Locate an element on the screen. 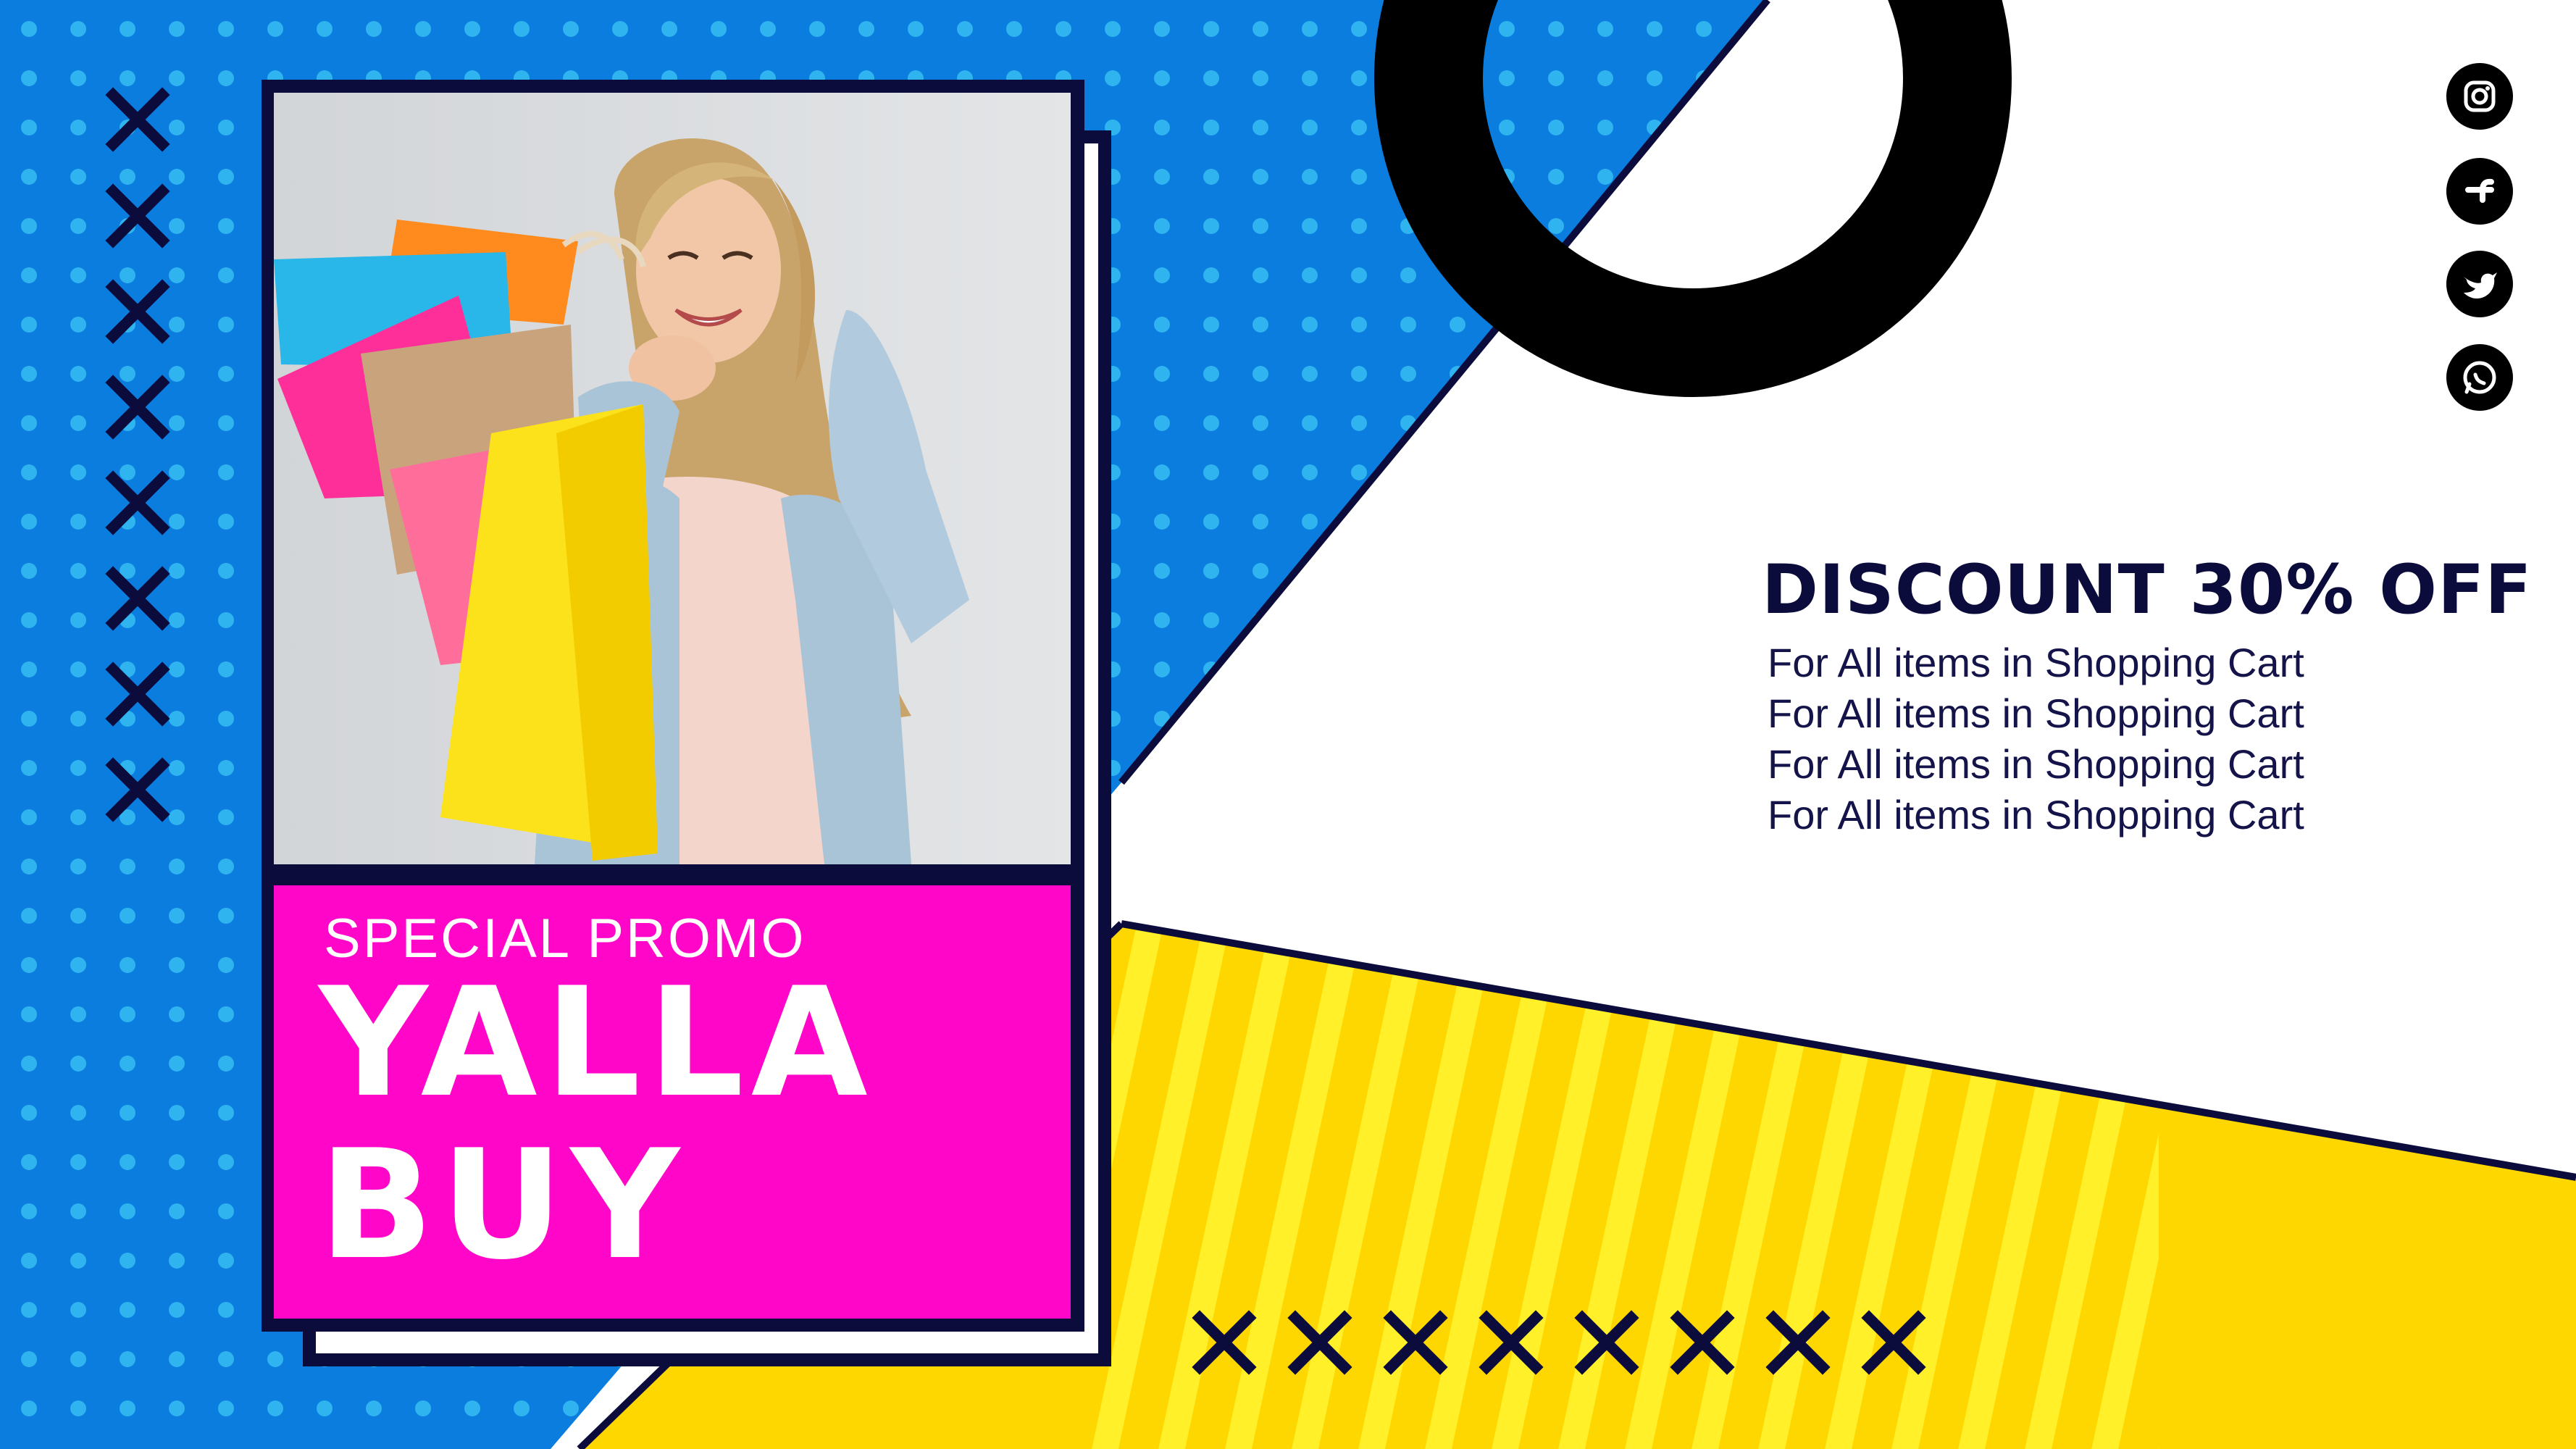 The width and height of the screenshot is (2576, 1449). promo-title: YALLA BUY is located at coordinates (597, 1124).